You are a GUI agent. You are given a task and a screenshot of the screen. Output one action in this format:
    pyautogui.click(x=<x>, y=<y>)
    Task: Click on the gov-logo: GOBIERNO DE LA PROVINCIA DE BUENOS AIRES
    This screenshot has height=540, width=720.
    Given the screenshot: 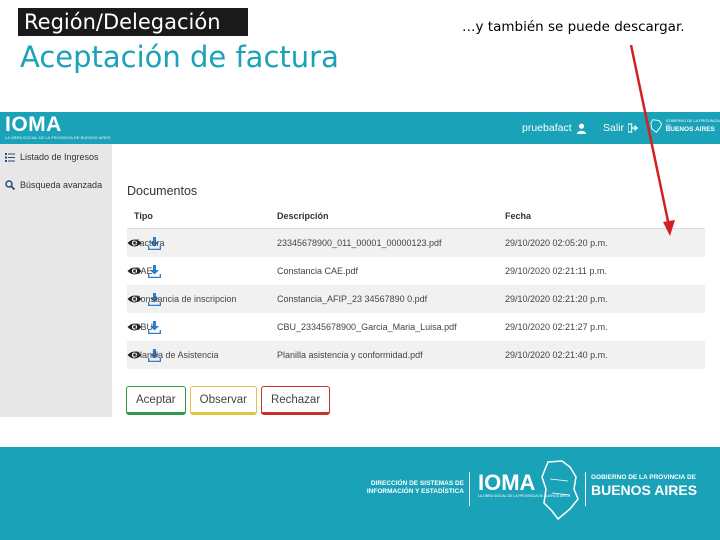 What is the action you would take?
    pyautogui.click(x=685, y=126)
    